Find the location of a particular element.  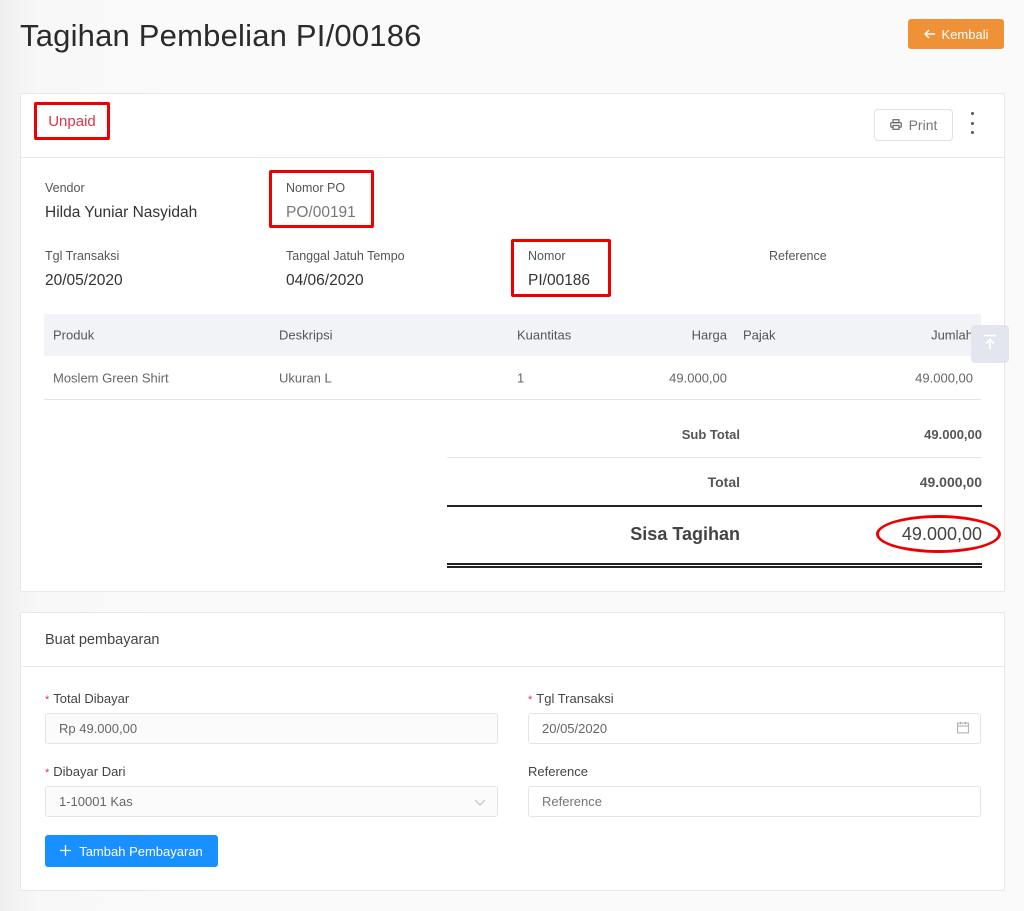

add-payment-label: Tambah Pembayaran is located at coordinates (141, 851).